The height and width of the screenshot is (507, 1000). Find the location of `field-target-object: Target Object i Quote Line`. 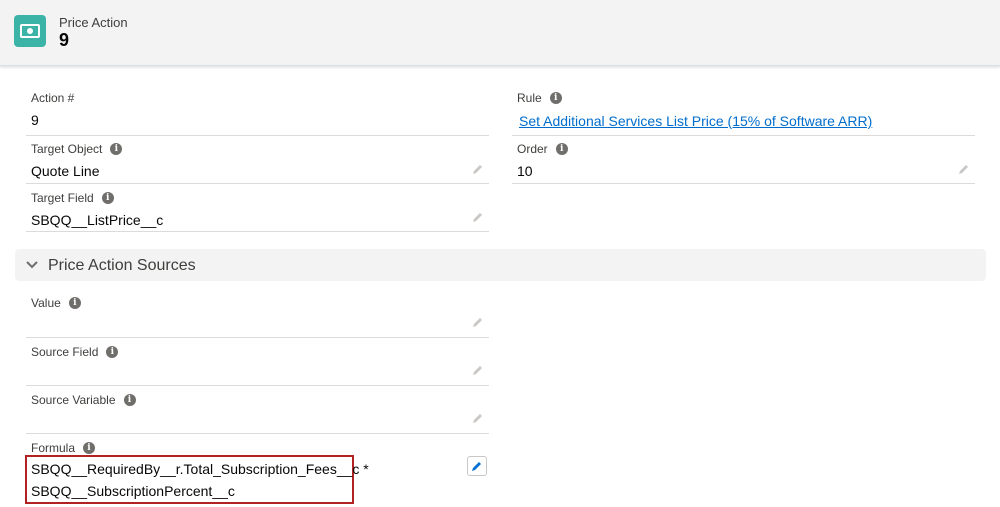

field-target-object: Target Object i Quote Line is located at coordinates (257, 161).